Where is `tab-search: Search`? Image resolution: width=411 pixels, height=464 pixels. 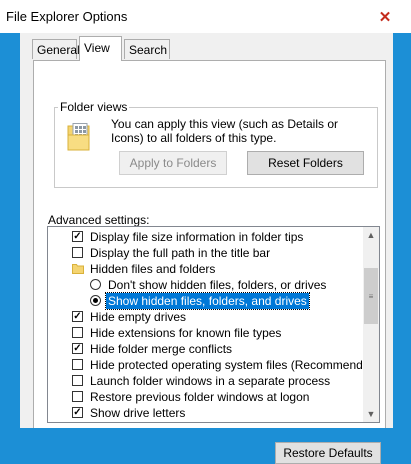 tab-search: Search is located at coordinates (147, 49).